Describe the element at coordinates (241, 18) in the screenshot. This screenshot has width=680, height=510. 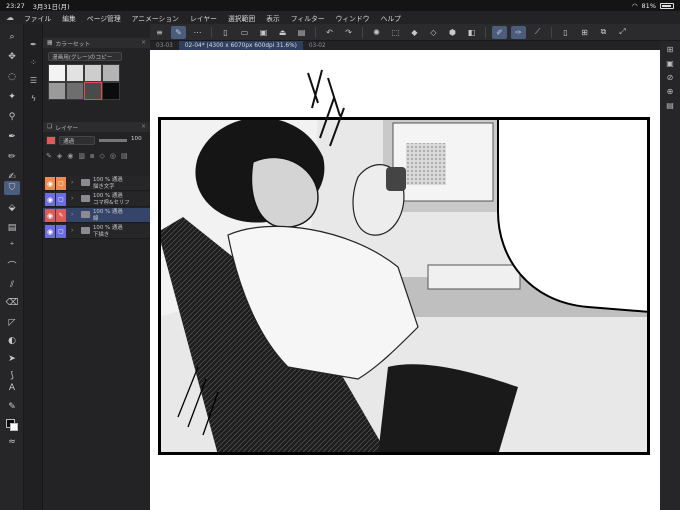
I see `menu-selection: 選択範囲` at that location.